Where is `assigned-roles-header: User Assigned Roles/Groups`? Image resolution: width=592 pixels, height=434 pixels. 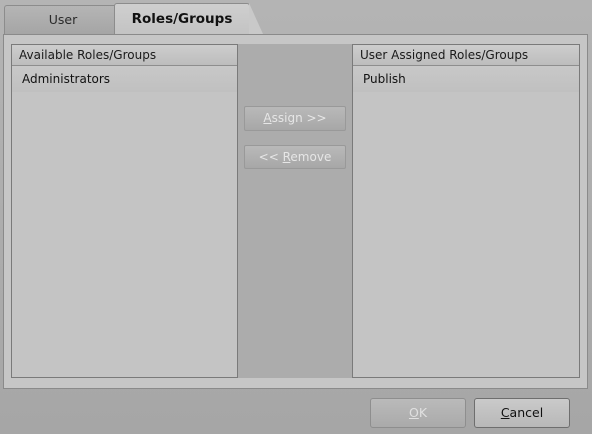 assigned-roles-header: User Assigned Roles/Groups is located at coordinates (466, 55).